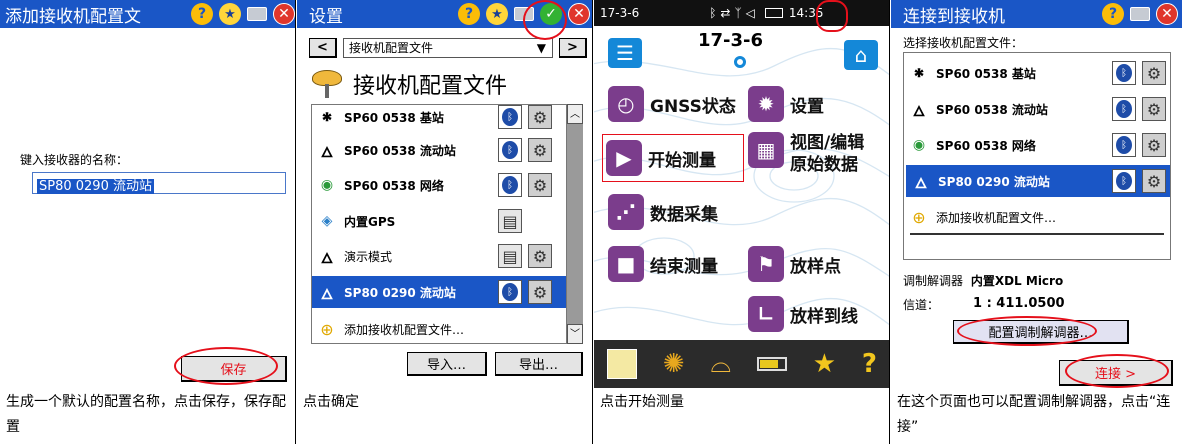 This screenshot has height=444, width=1182. Describe the element at coordinates (575, 224) in the screenshot. I see `scrollbar: ︿ ﹀` at that location.